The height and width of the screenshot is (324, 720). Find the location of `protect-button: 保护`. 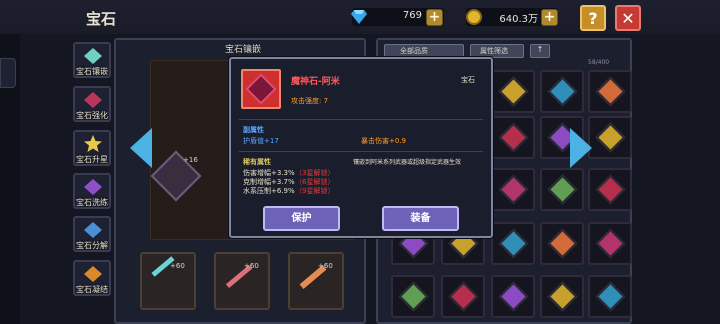

protect-button: 保护 is located at coordinates (301, 218).